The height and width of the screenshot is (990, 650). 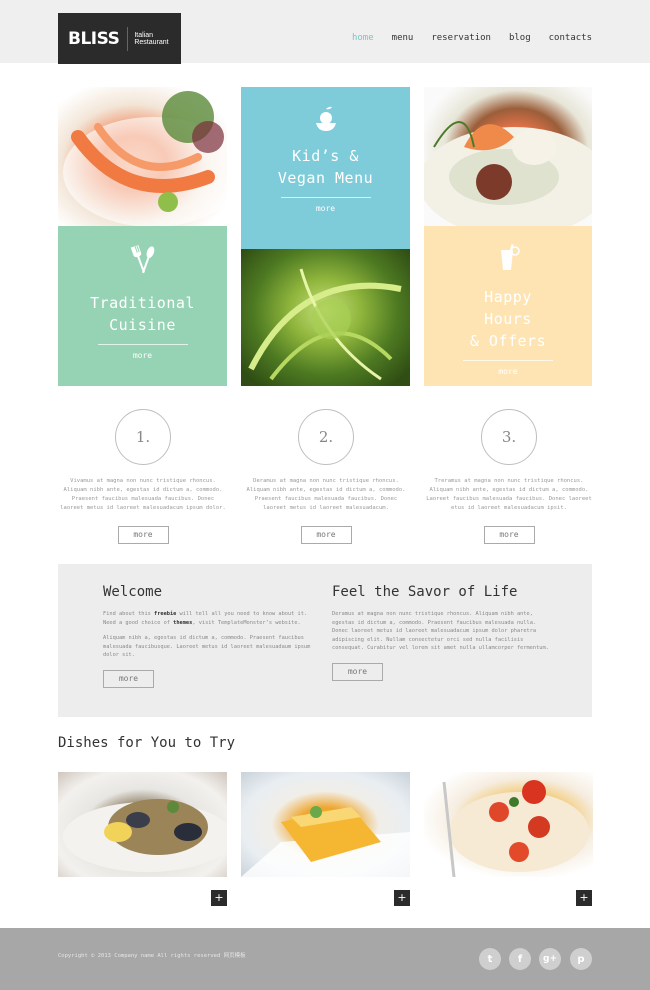 What do you see at coordinates (570, 38) in the screenshot?
I see `nav-contacts: contacts` at bounding box center [570, 38].